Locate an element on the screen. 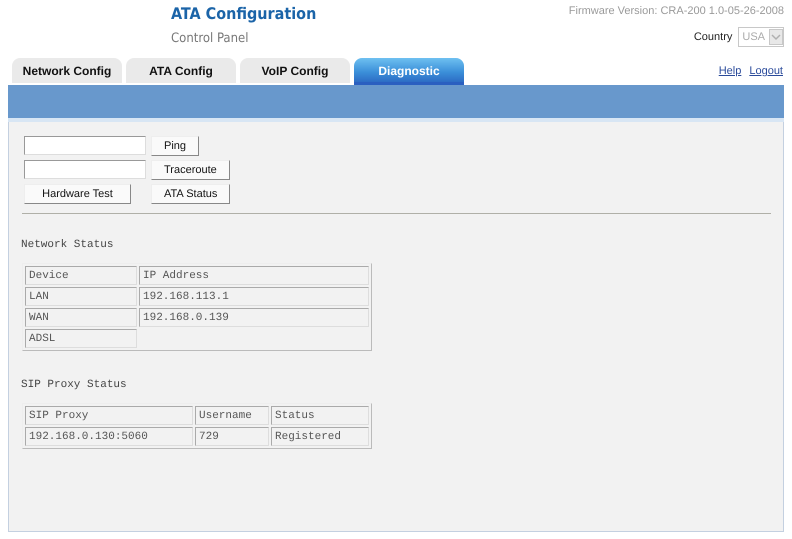  header-link: Logout is located at coordinates (766, 71).